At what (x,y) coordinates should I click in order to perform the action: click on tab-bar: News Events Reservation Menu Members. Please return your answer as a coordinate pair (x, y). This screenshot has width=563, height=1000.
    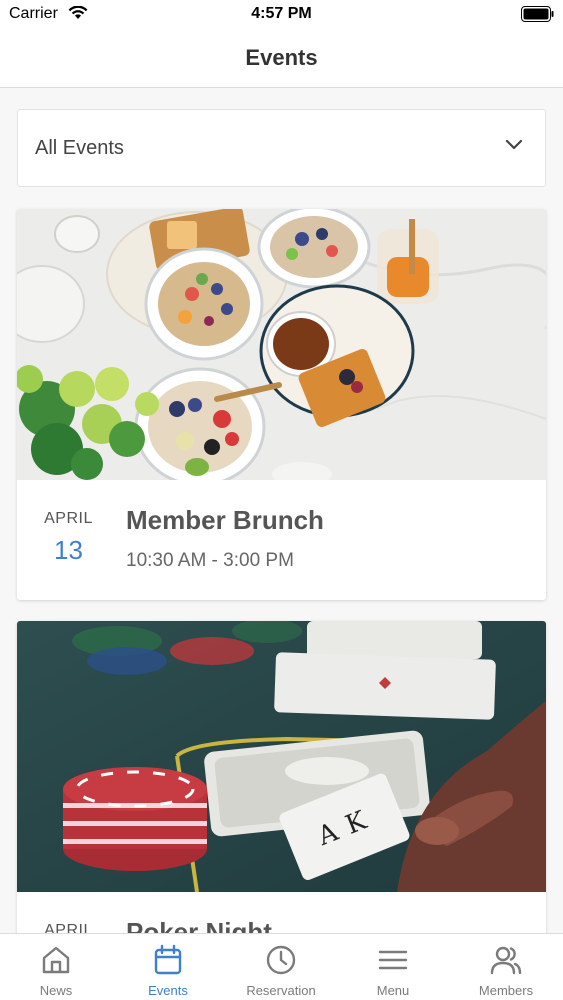
    Looking at the image, I should click on (281, 966).